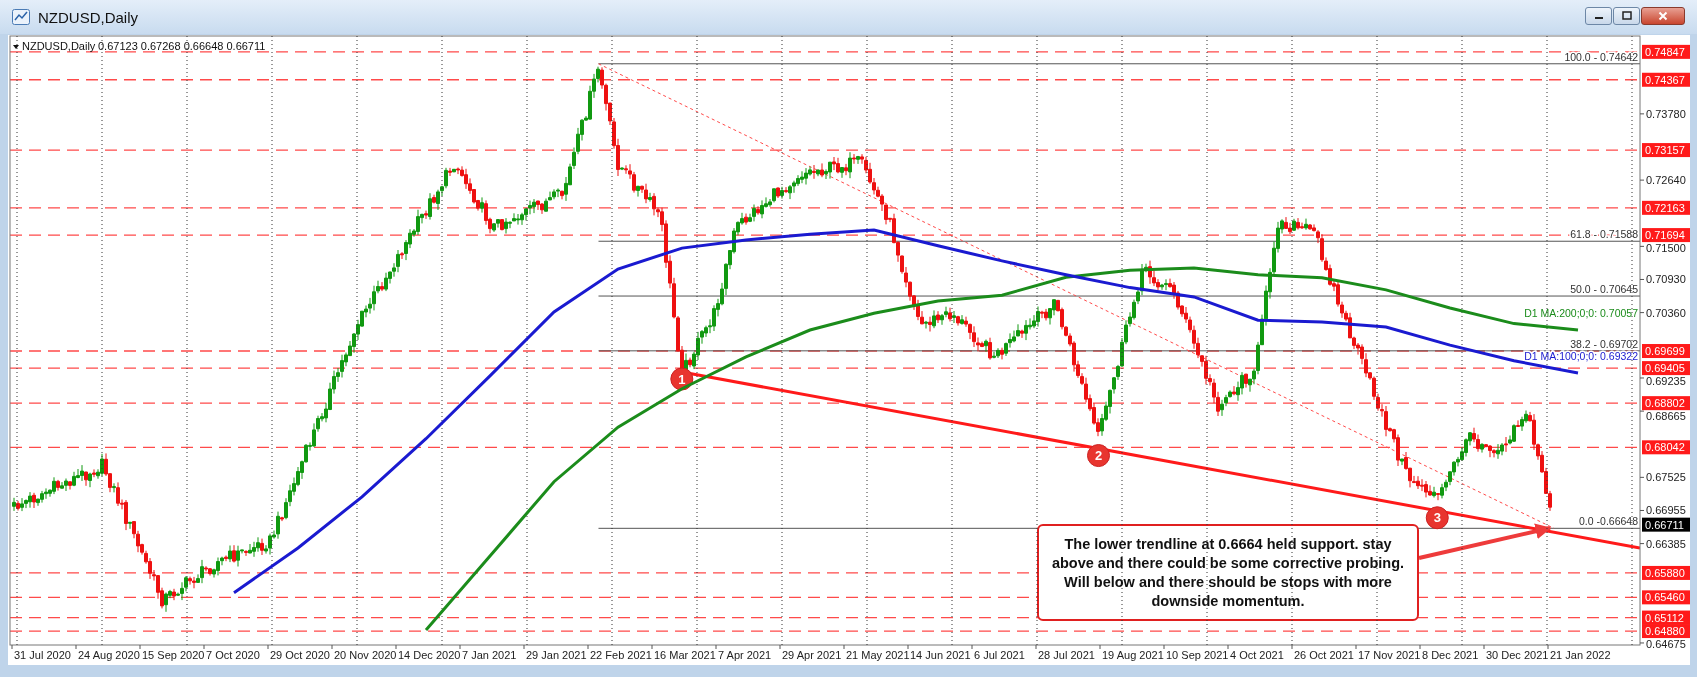  Describe the element at coordinates (1666, 510) in the screenshot. I see `price-axis-label: 0.66955` at that location.